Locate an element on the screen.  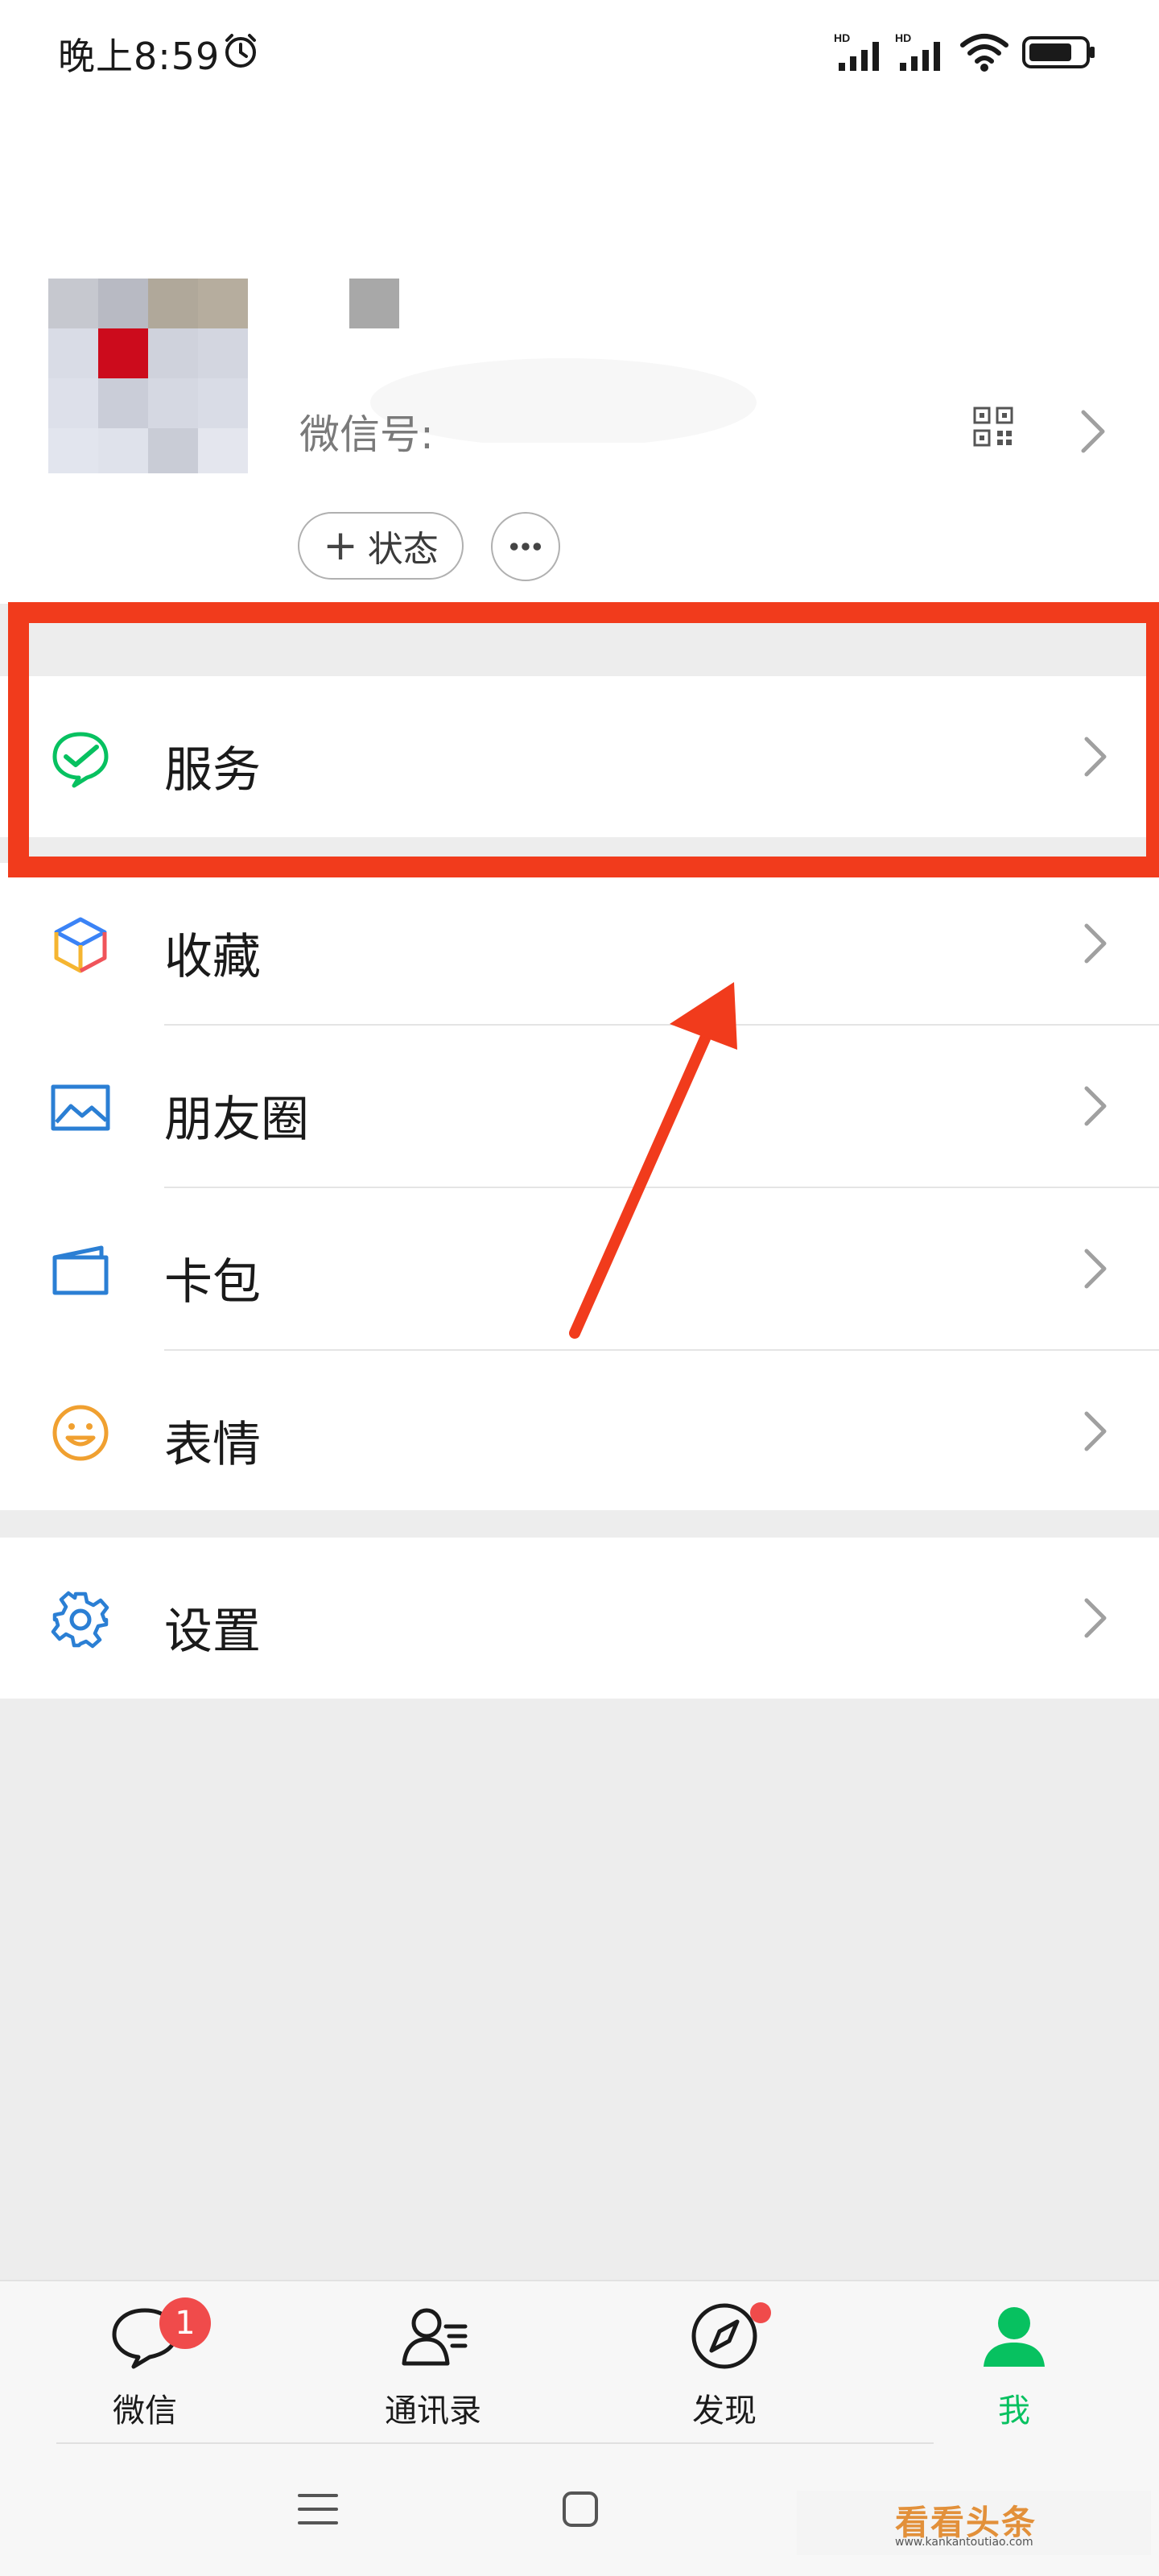
card-wallet-icon is located at coordinates (80, 1270).